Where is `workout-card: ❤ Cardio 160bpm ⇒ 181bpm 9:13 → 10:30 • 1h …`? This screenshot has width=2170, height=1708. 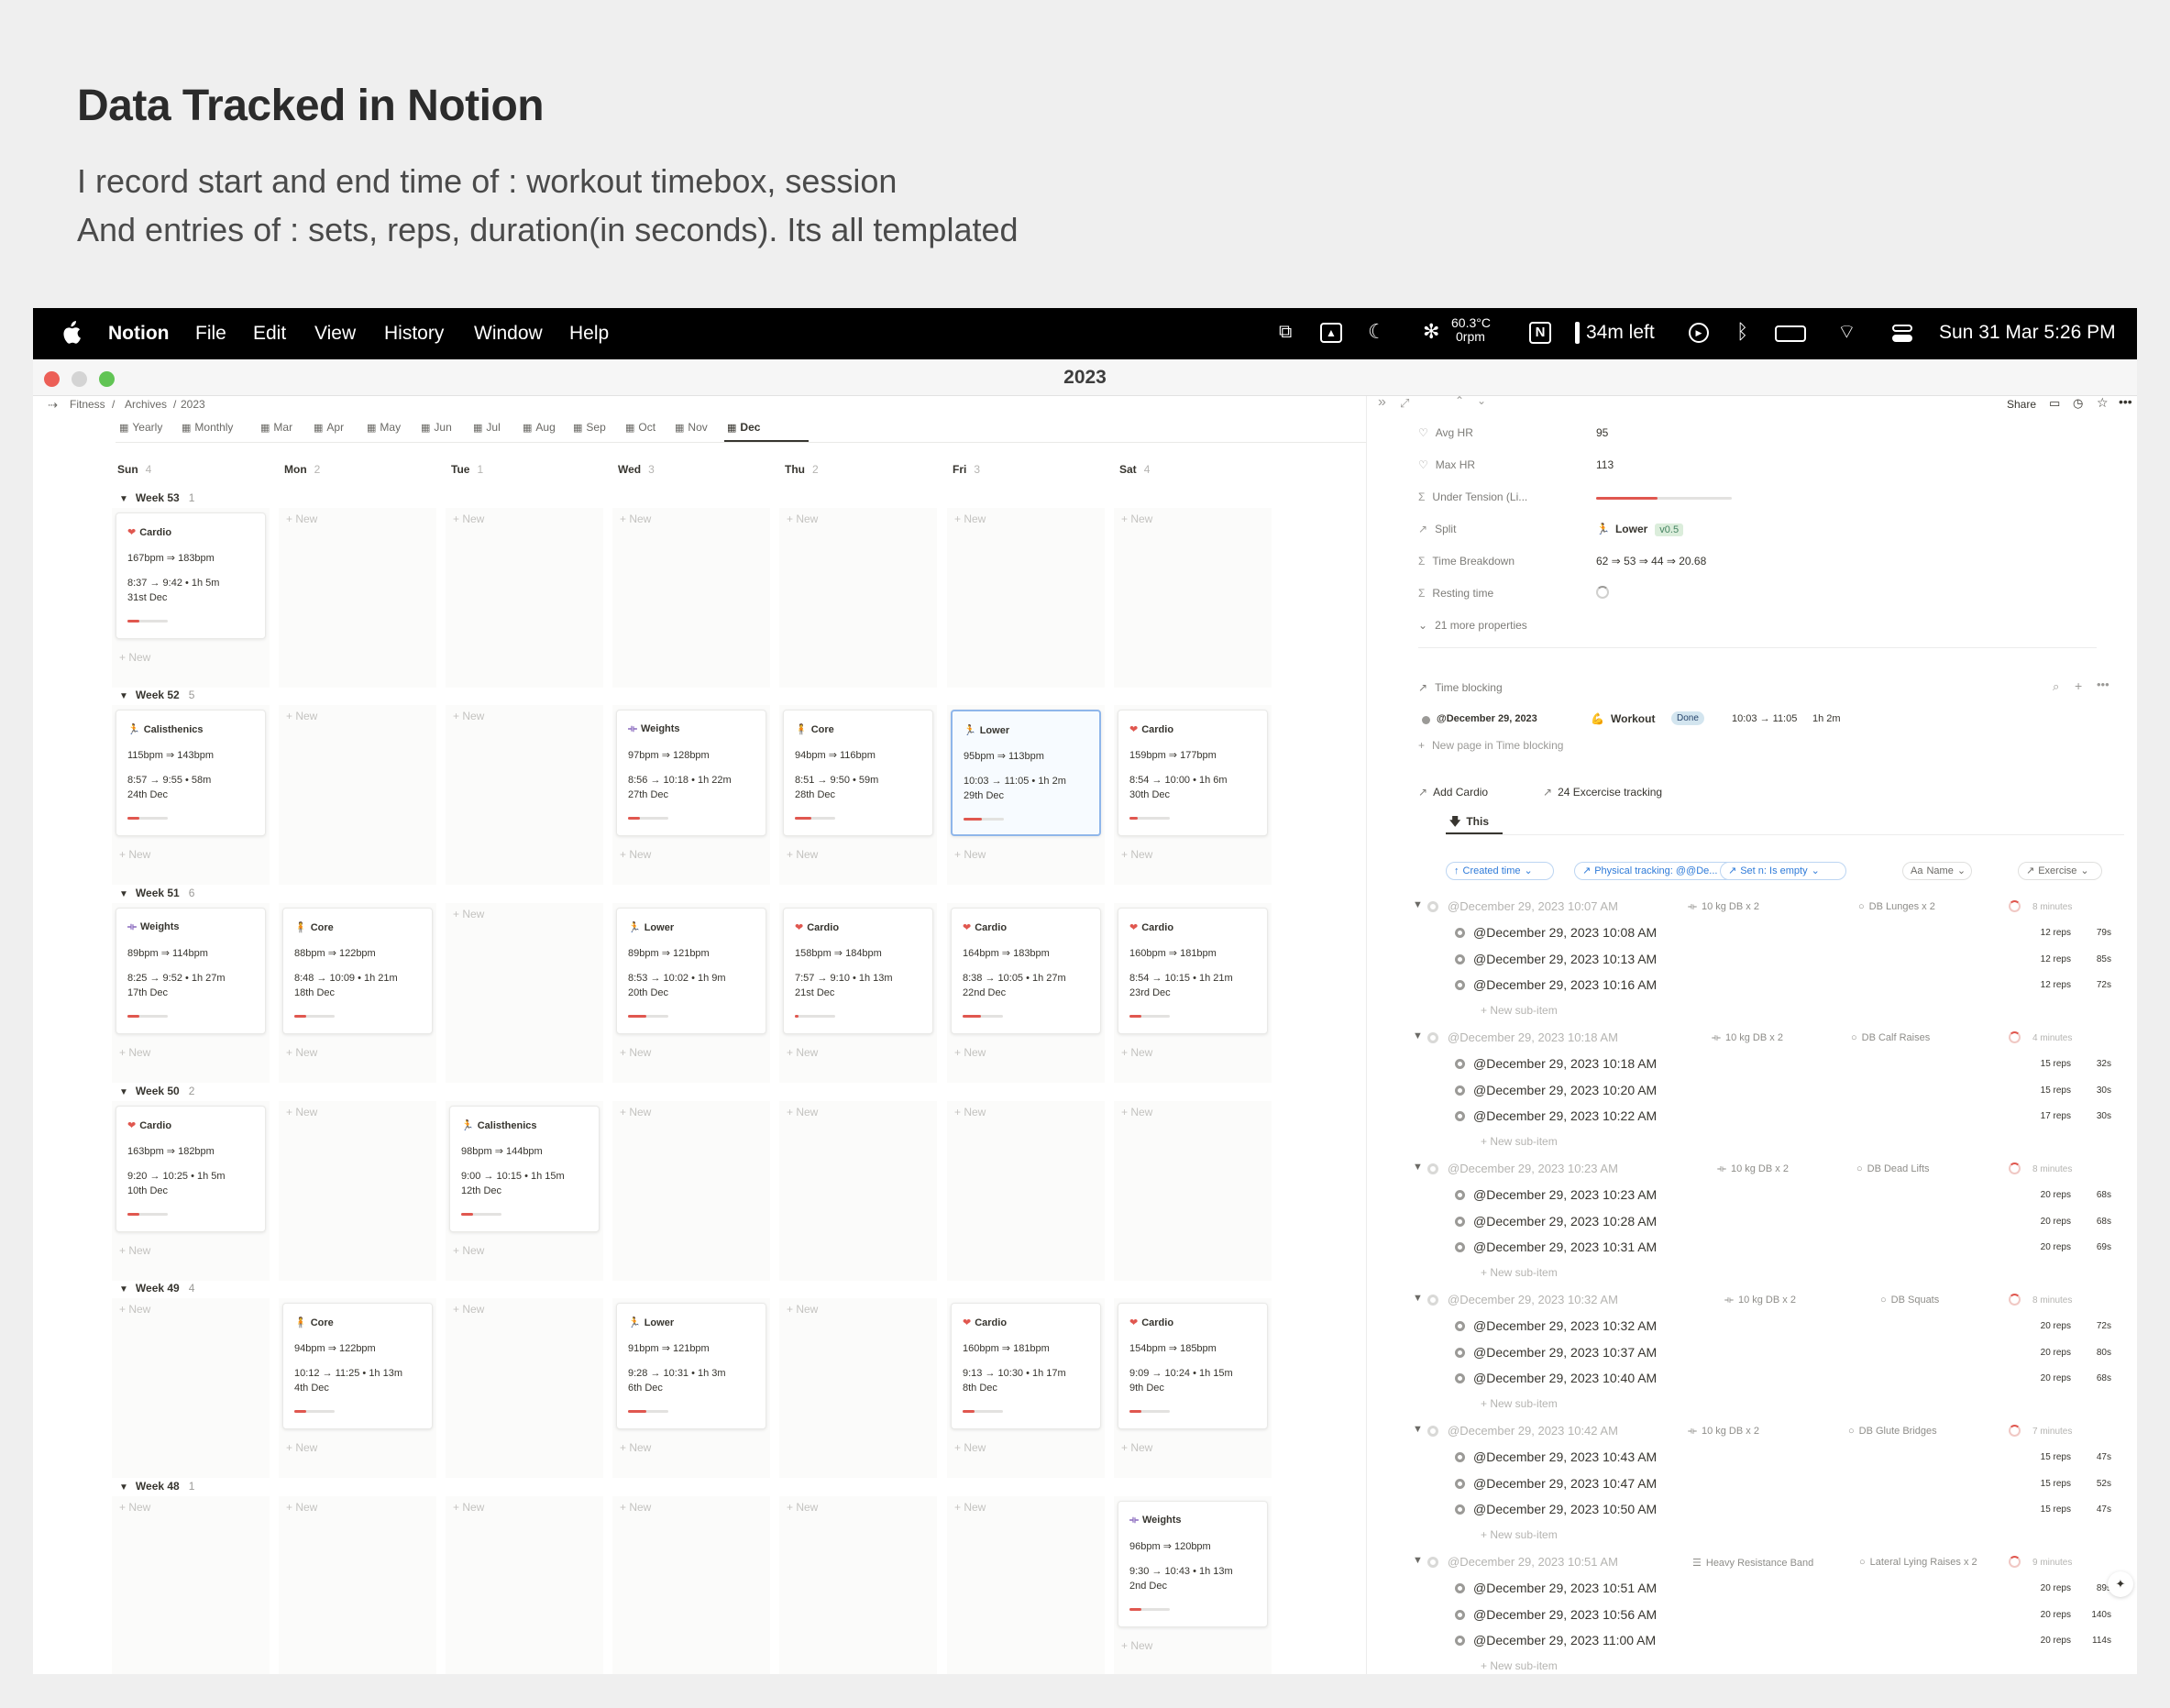 workout-card: ❤ Cardio 160bpm ⇒ 181bpm 9:13 → 10:30 • 1h … is located at coordinates (1026, 1366).